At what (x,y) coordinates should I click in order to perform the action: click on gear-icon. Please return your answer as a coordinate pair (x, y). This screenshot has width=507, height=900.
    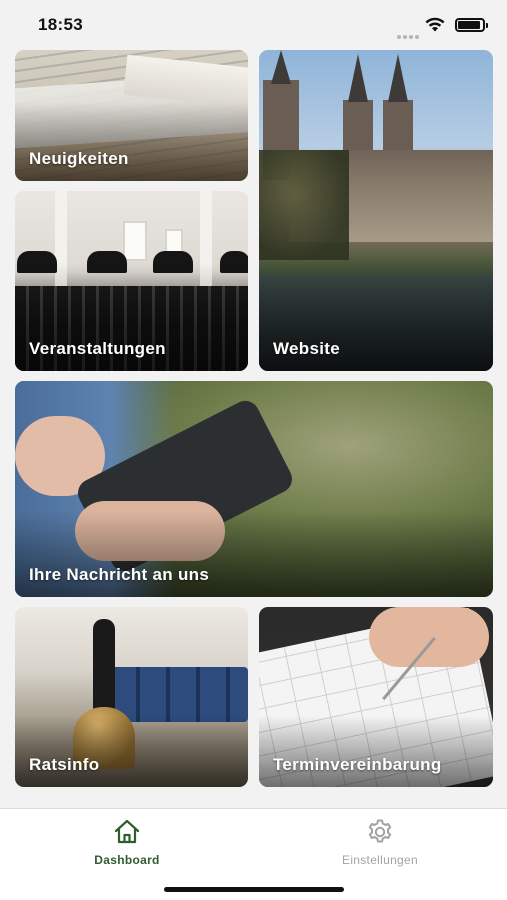
    Looking at the image, I should click on (380, 831).